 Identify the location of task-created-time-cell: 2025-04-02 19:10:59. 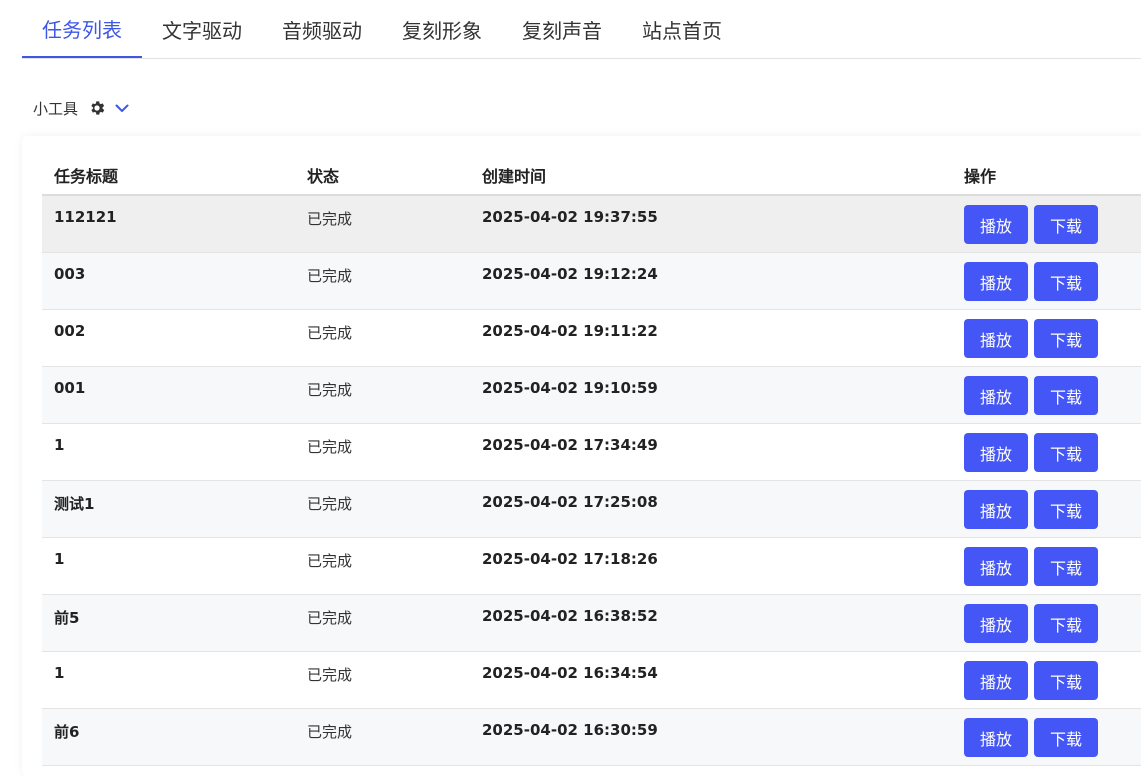
(711, 395).